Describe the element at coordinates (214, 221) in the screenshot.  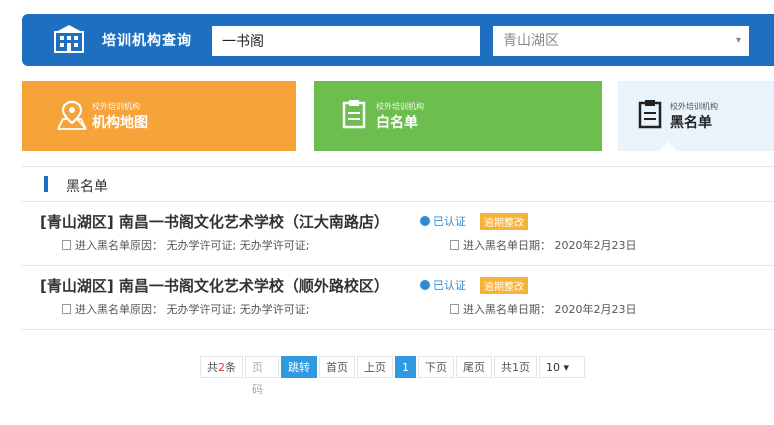
I see `institution-name: [青山湖区] 南昌一书阁文化艺术学校（江大南路店）` at that location.